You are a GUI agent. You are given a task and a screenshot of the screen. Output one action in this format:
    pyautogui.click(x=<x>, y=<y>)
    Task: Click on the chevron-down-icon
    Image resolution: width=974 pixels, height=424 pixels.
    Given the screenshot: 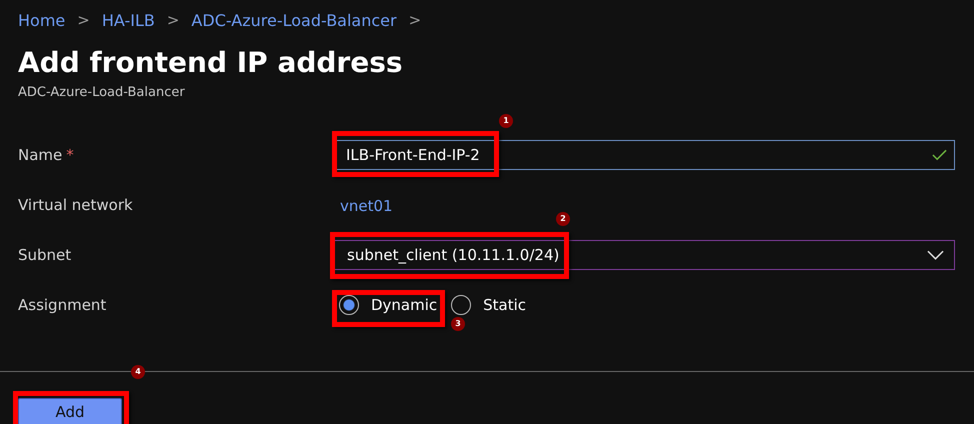 What is the action you would take?
    pyautogui.click(x=935, y=255)
    